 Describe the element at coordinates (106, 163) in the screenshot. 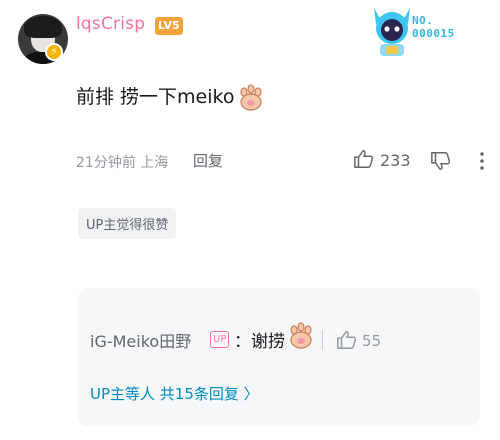

I see `comment-time: 21分钟前` at that location.